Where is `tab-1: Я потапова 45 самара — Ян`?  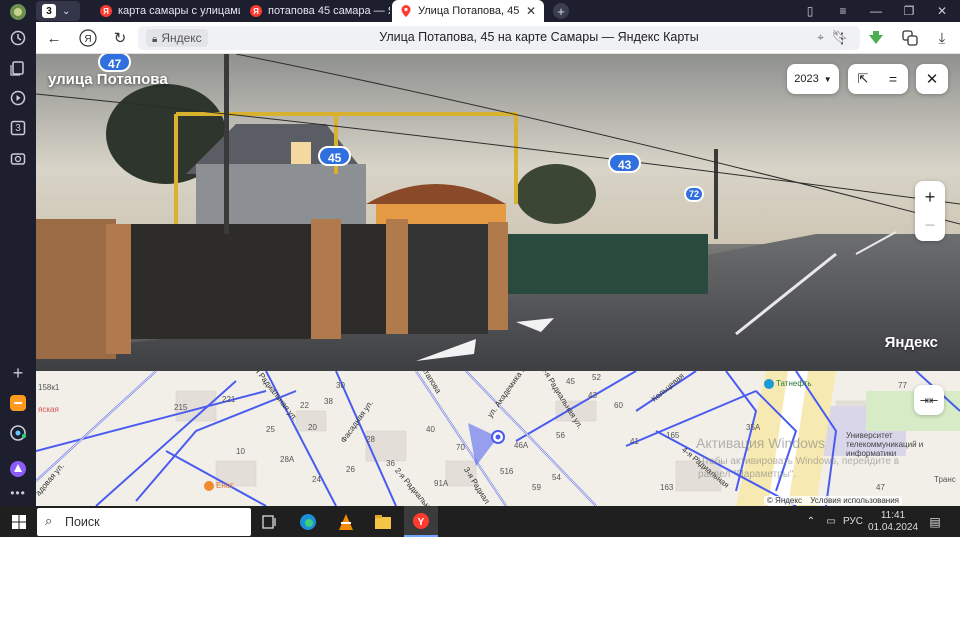 tab-1: Я потапова 45 самара — Ян is located at coordinates (316, 11).